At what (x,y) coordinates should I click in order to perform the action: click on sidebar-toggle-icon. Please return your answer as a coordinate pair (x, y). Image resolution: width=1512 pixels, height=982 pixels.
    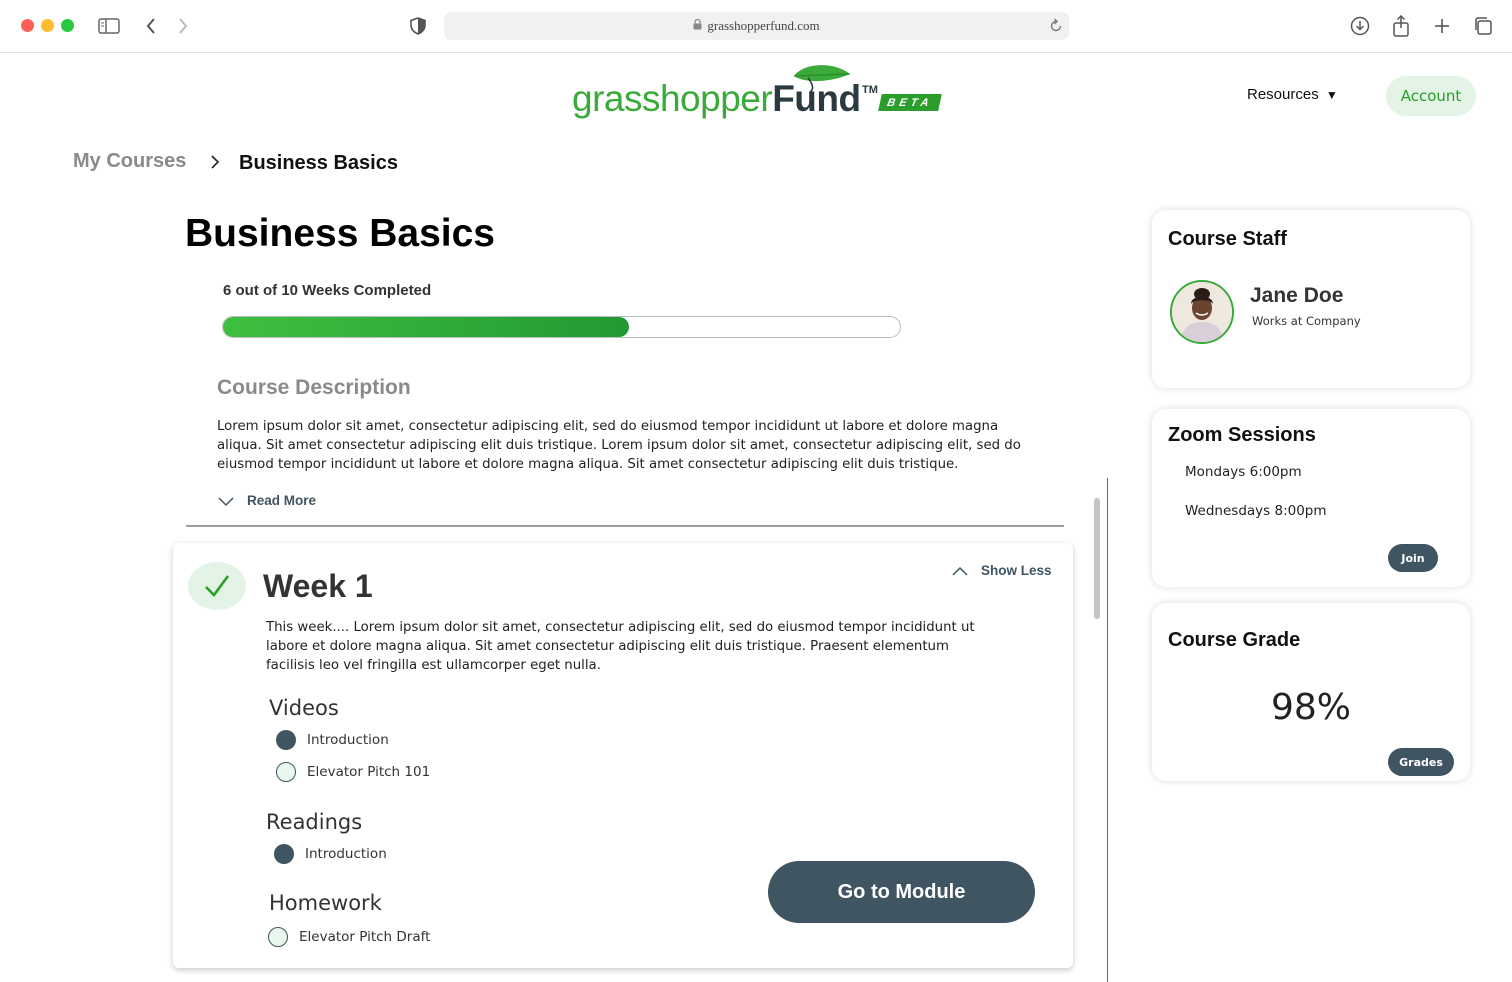
    Looking at the image, I should click on (109, 26).